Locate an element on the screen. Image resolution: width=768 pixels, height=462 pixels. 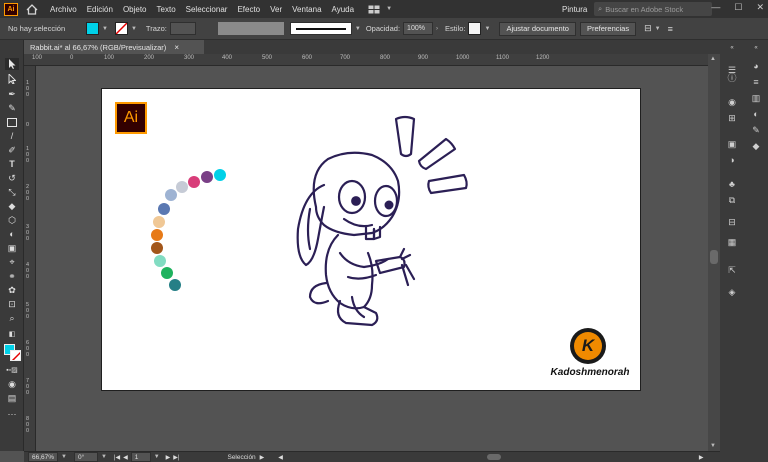
gradient-panel-icon: ▥ is located at coordinates (756, 98).